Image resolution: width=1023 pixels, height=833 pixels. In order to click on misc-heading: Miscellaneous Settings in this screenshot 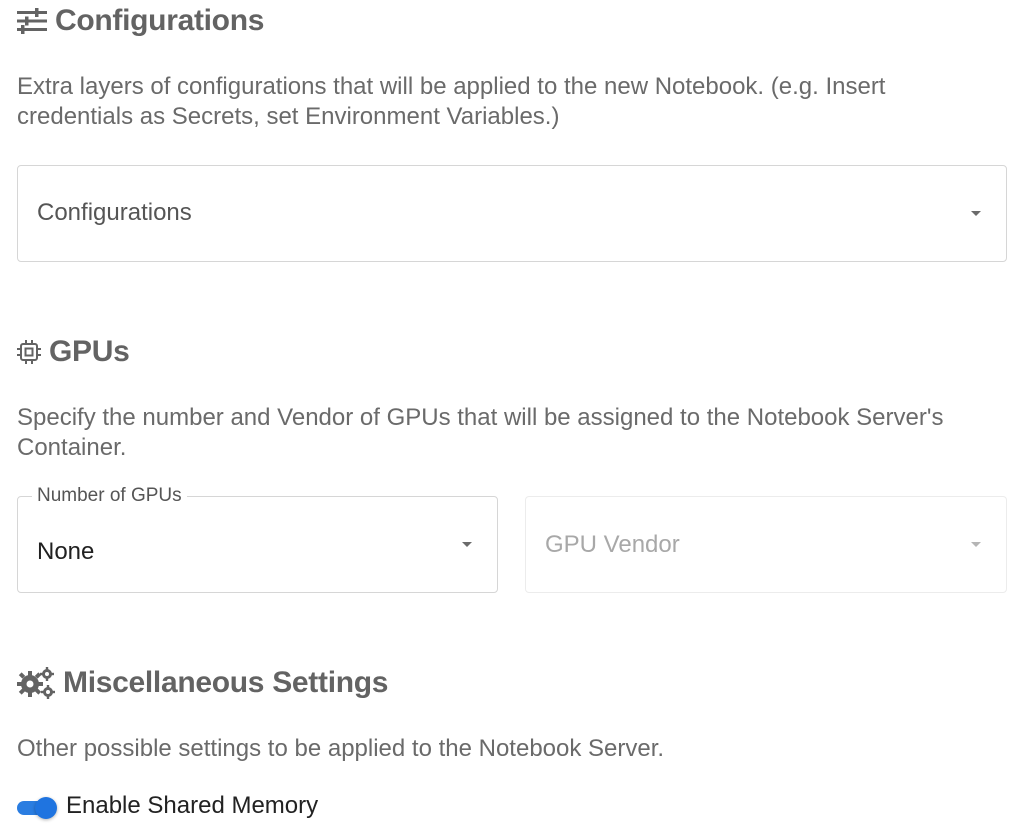, I will do `click(202, 683)`.